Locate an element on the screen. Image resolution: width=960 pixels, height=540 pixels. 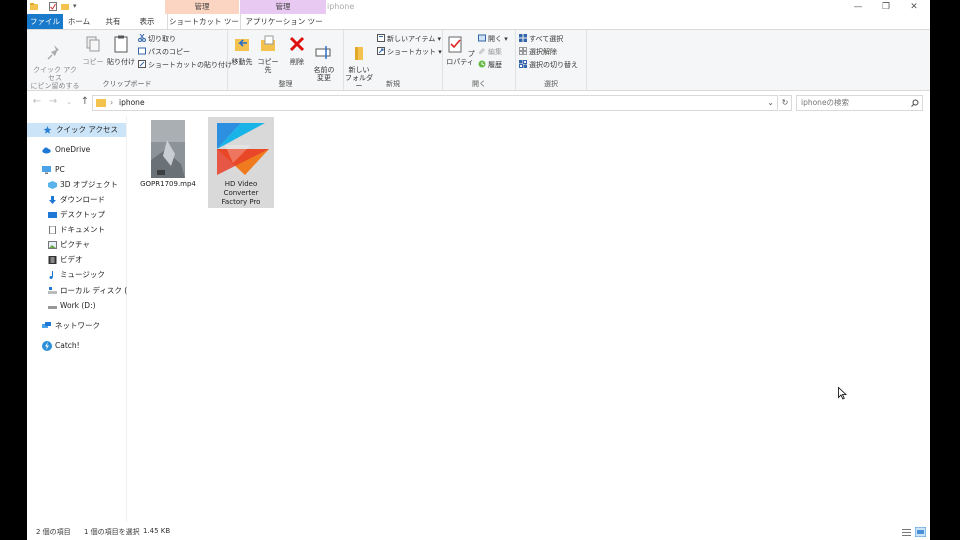
file-name: GOPR1709.mp4 is located at coordinates (168, 184).